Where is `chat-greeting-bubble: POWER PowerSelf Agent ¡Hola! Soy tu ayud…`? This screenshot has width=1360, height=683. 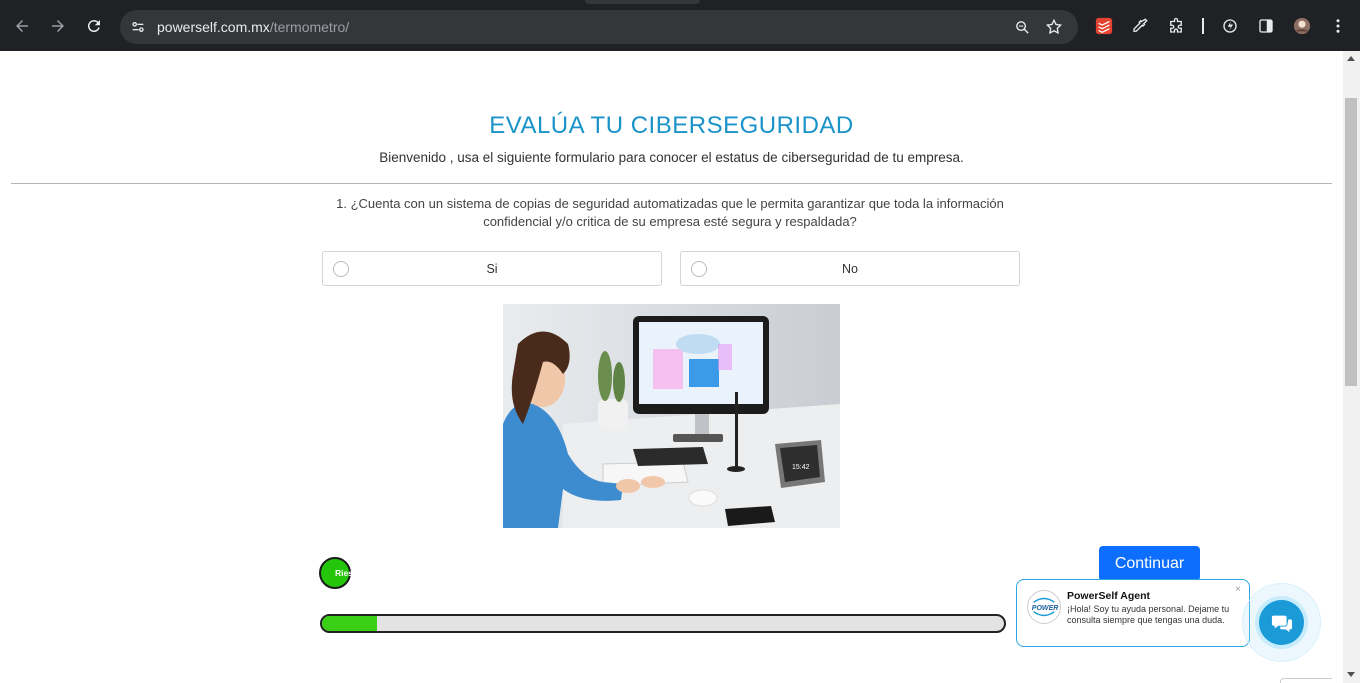 chat-greeting-bubble: POWER PowerSelf Agent ¡Hola! Soy tu ayud… is located at coordinates (1133, 613).